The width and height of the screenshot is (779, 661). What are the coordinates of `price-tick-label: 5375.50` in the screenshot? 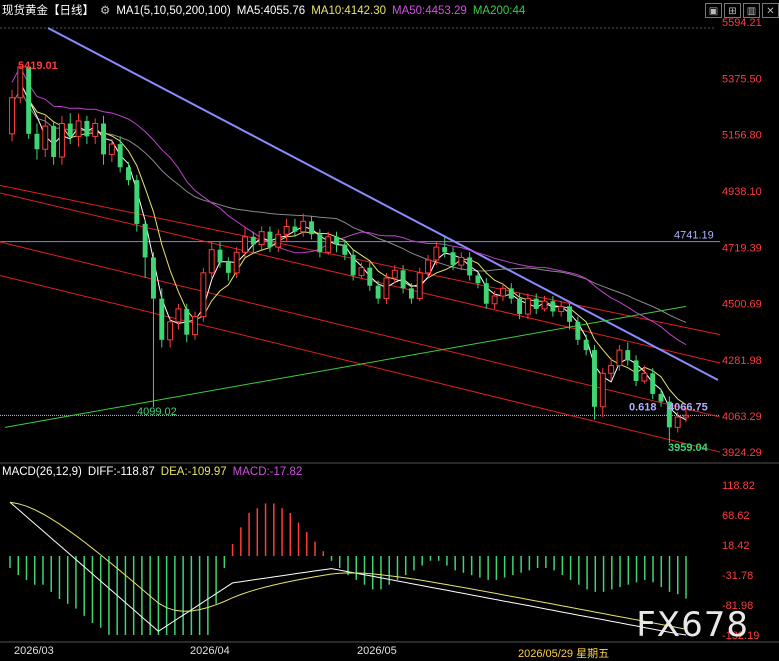 It's located at (742, 79).